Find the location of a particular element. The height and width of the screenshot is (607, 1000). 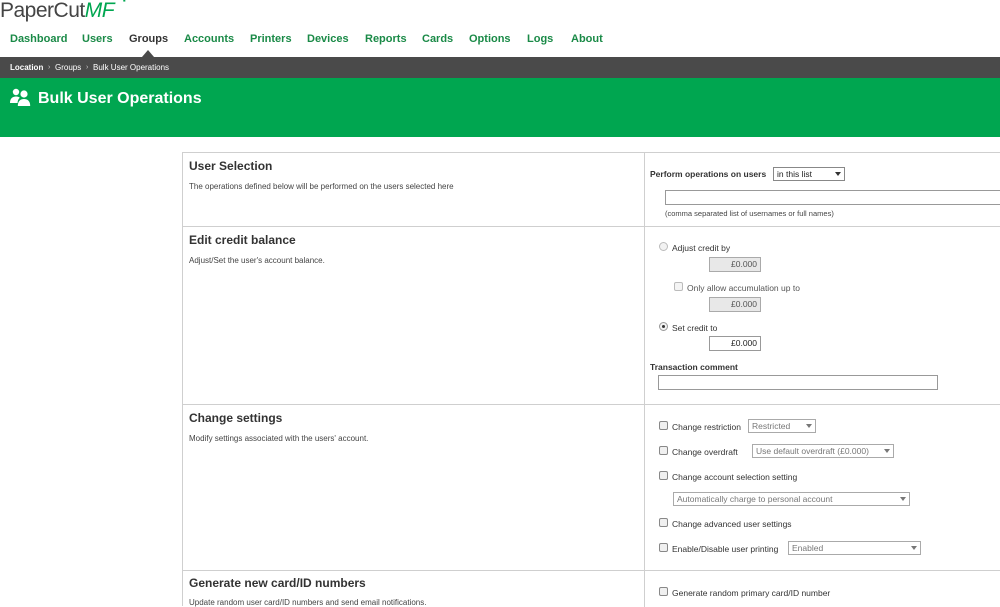

nav-cards: Cards is located at coordinates (437, 39).